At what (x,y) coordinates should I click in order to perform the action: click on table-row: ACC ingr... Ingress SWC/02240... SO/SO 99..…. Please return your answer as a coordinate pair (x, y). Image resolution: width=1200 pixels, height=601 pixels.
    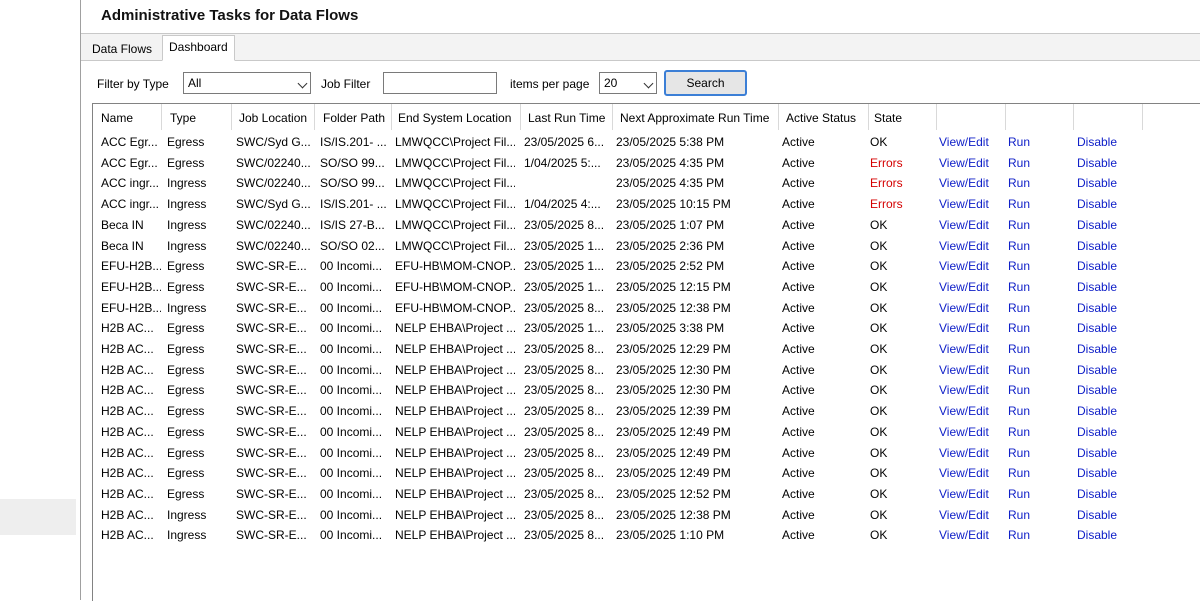
    Looking at the image, I should click on (646, 183).